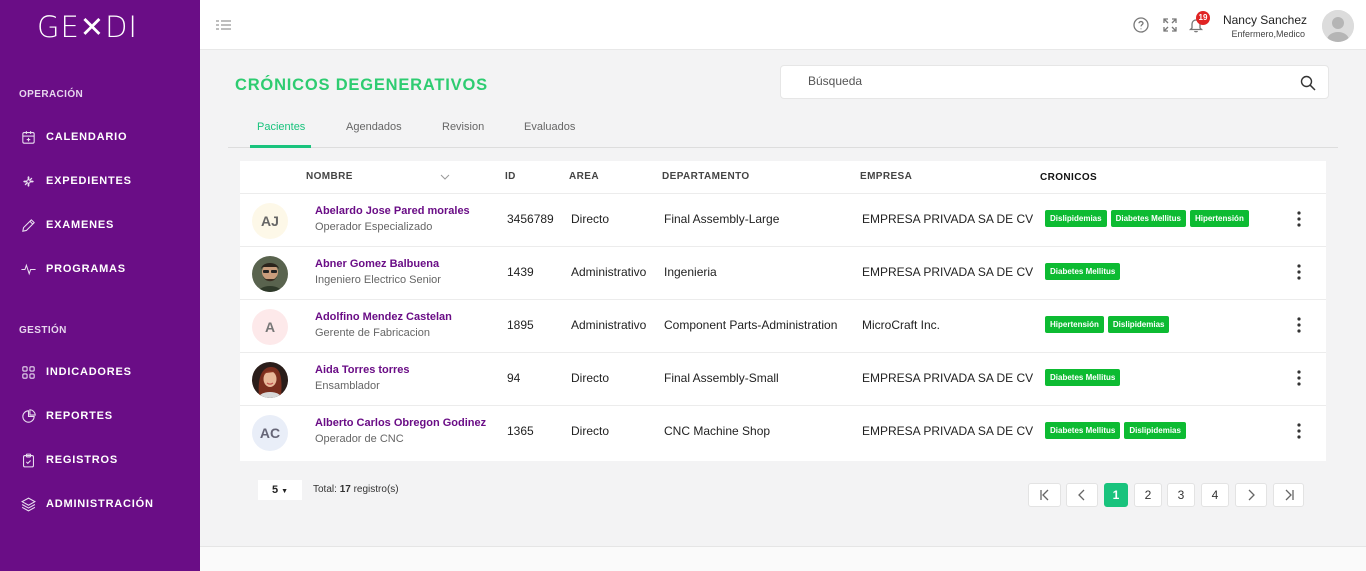 This screenshot has height=571, width=1366. I want to click on patient-role: Gerente de Fabricacion, so click(372, 333).